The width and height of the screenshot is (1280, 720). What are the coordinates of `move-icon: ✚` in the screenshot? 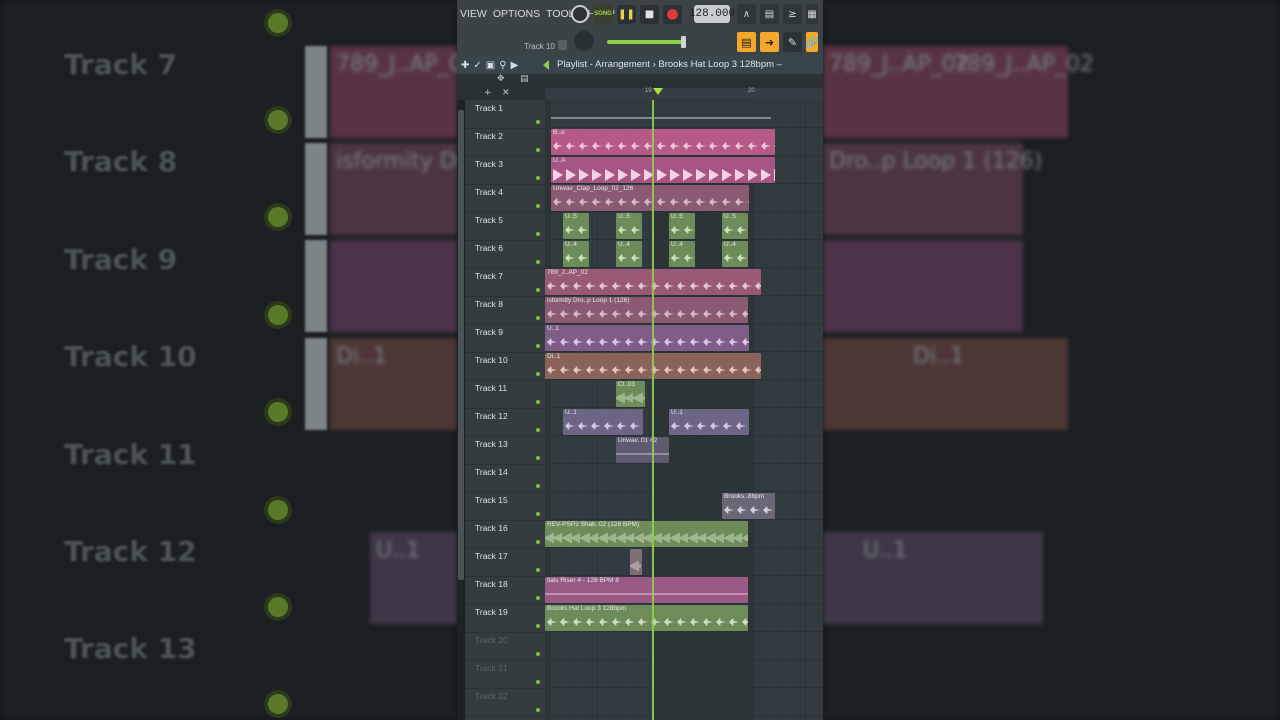 It's located at (465, 65).